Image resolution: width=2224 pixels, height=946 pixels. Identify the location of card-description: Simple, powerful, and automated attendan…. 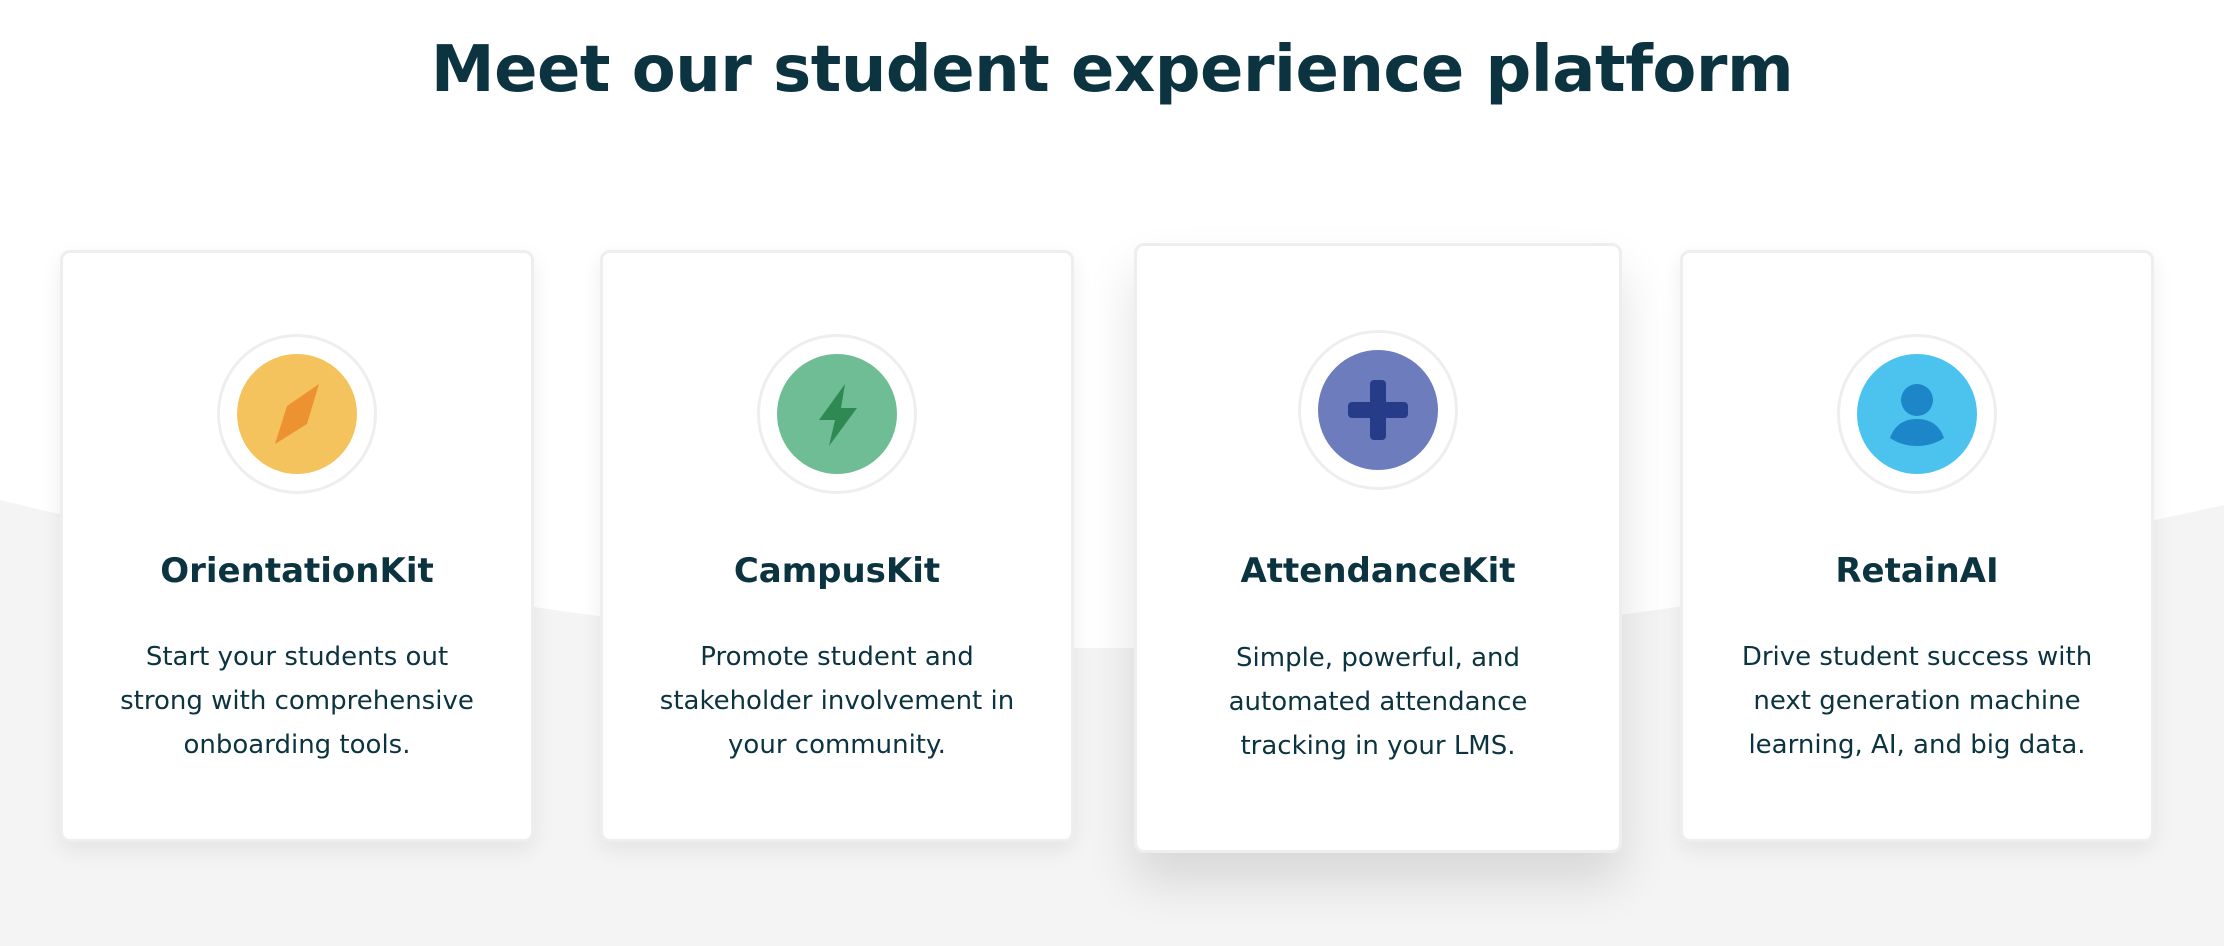
(1378, 702).